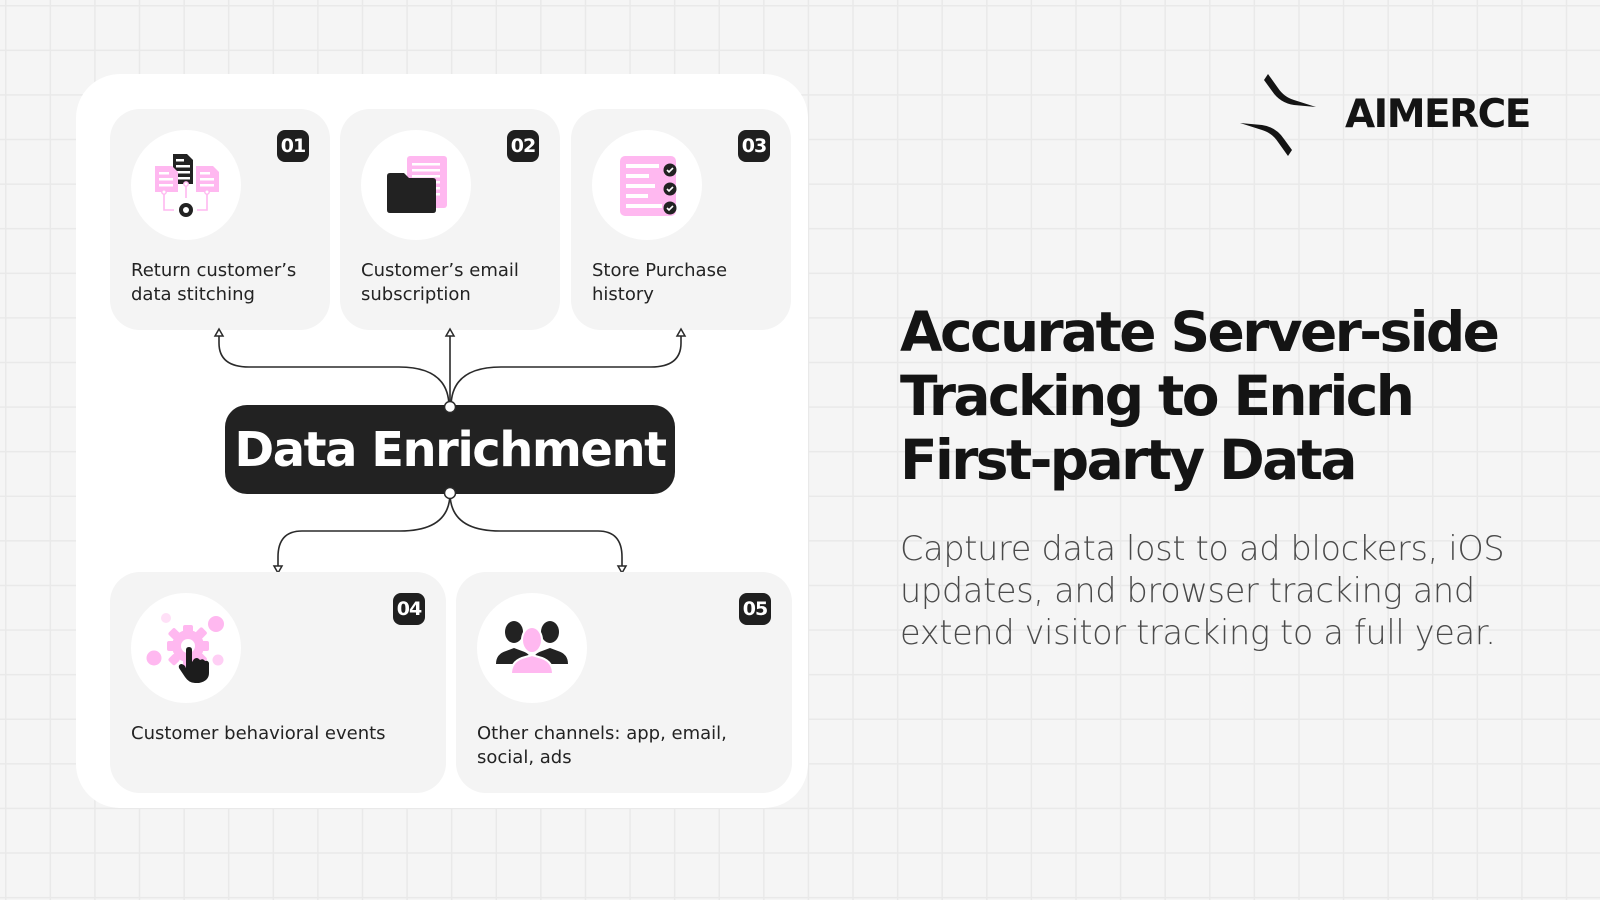  I want to click on step-badge: 01, so click(293, 146).